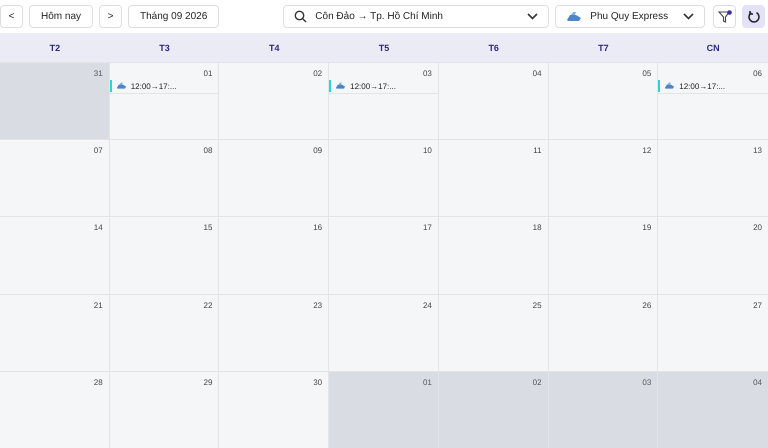 This screenshot has width=768, height=448. Describe the element at coordinates (713, 332) in the screenshot. I see `day-cell: 27` at that location.